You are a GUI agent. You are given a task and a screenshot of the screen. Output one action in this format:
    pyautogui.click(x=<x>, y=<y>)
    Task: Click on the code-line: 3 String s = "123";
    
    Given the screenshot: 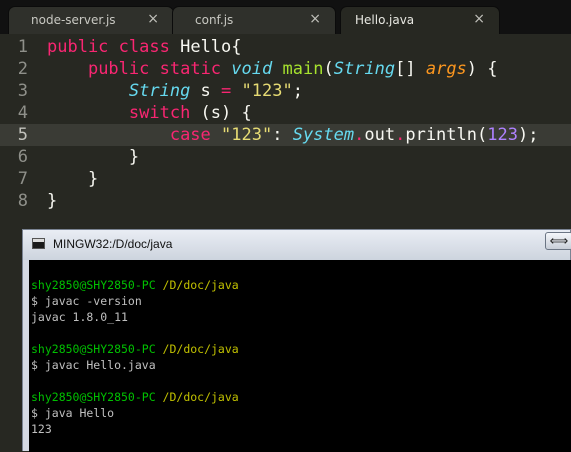 What is the action you would take?
    pyautogui.click(x=285, y=91)
    